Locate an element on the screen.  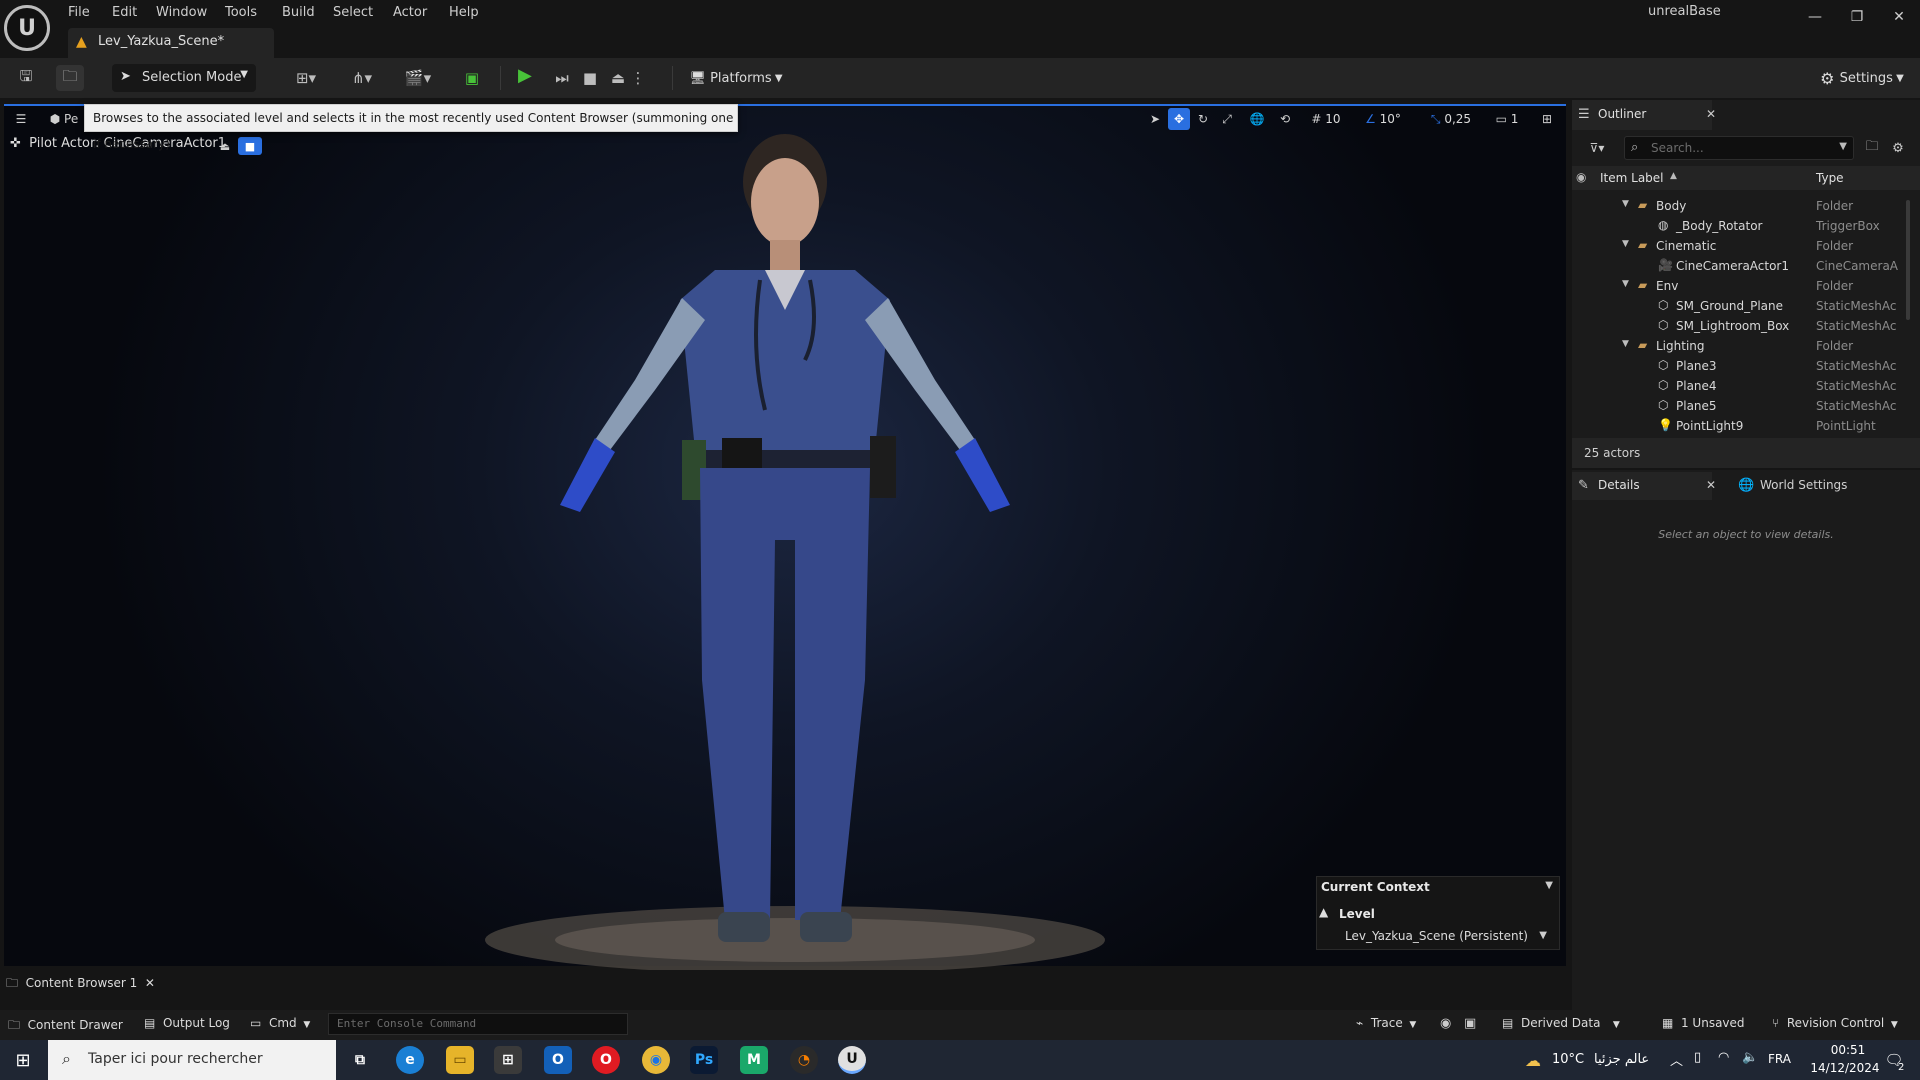
scale-snap-button: ⤡ 0,25 is located at coordinates (1451, 119).